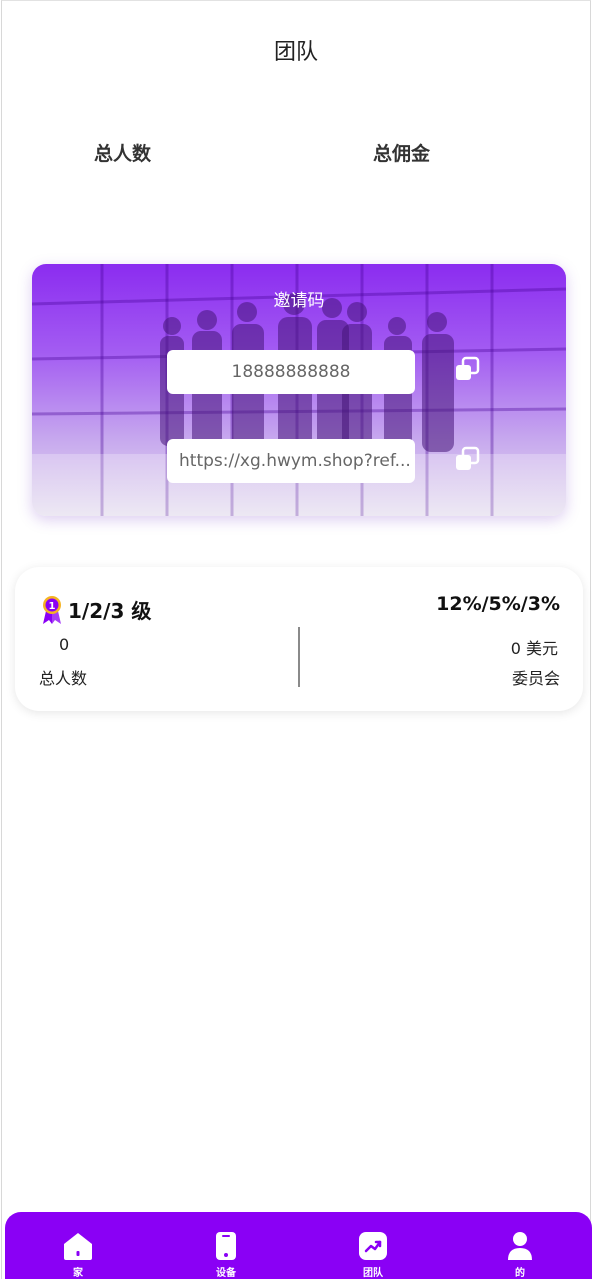 This screenshot has width=592, height=1279. What do you see at coordinates (467, 459) in the screenshot?
I see `copy-link-icon` at bounding box center [467, 459].